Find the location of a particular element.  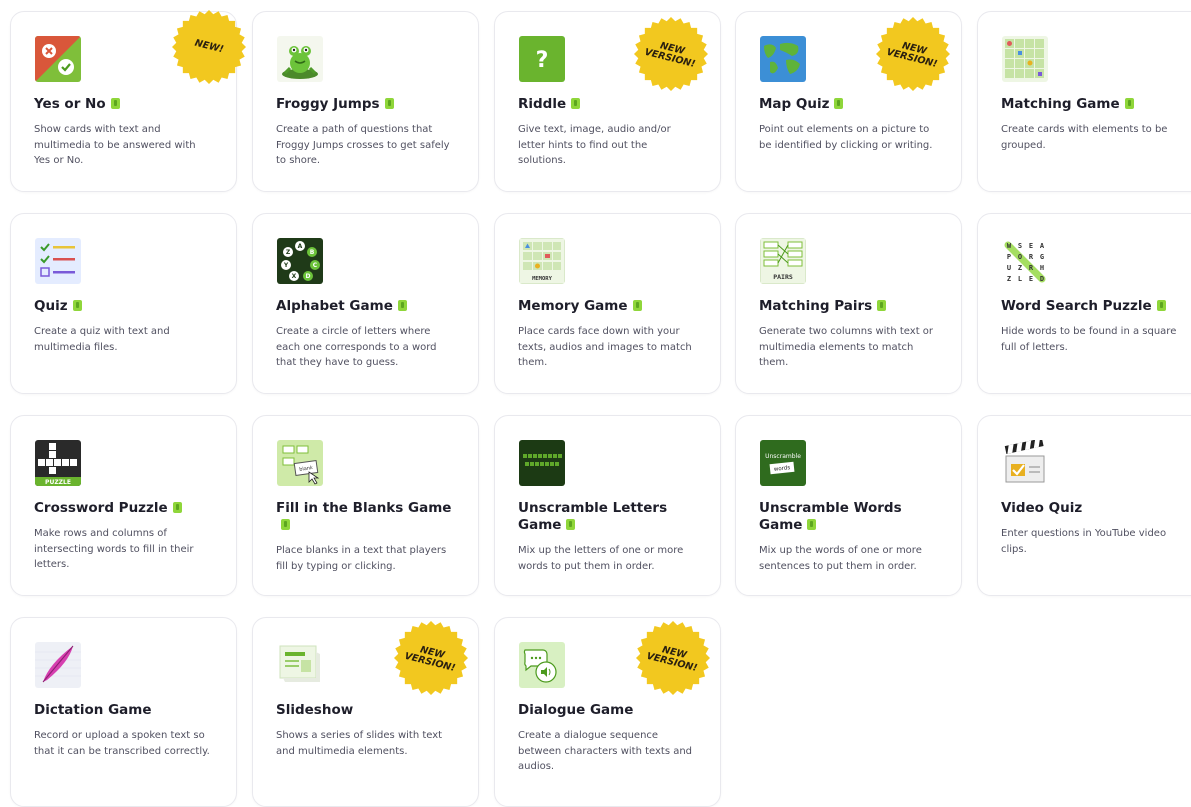

matching-grid-icon is located at coordinates (1025, 59).